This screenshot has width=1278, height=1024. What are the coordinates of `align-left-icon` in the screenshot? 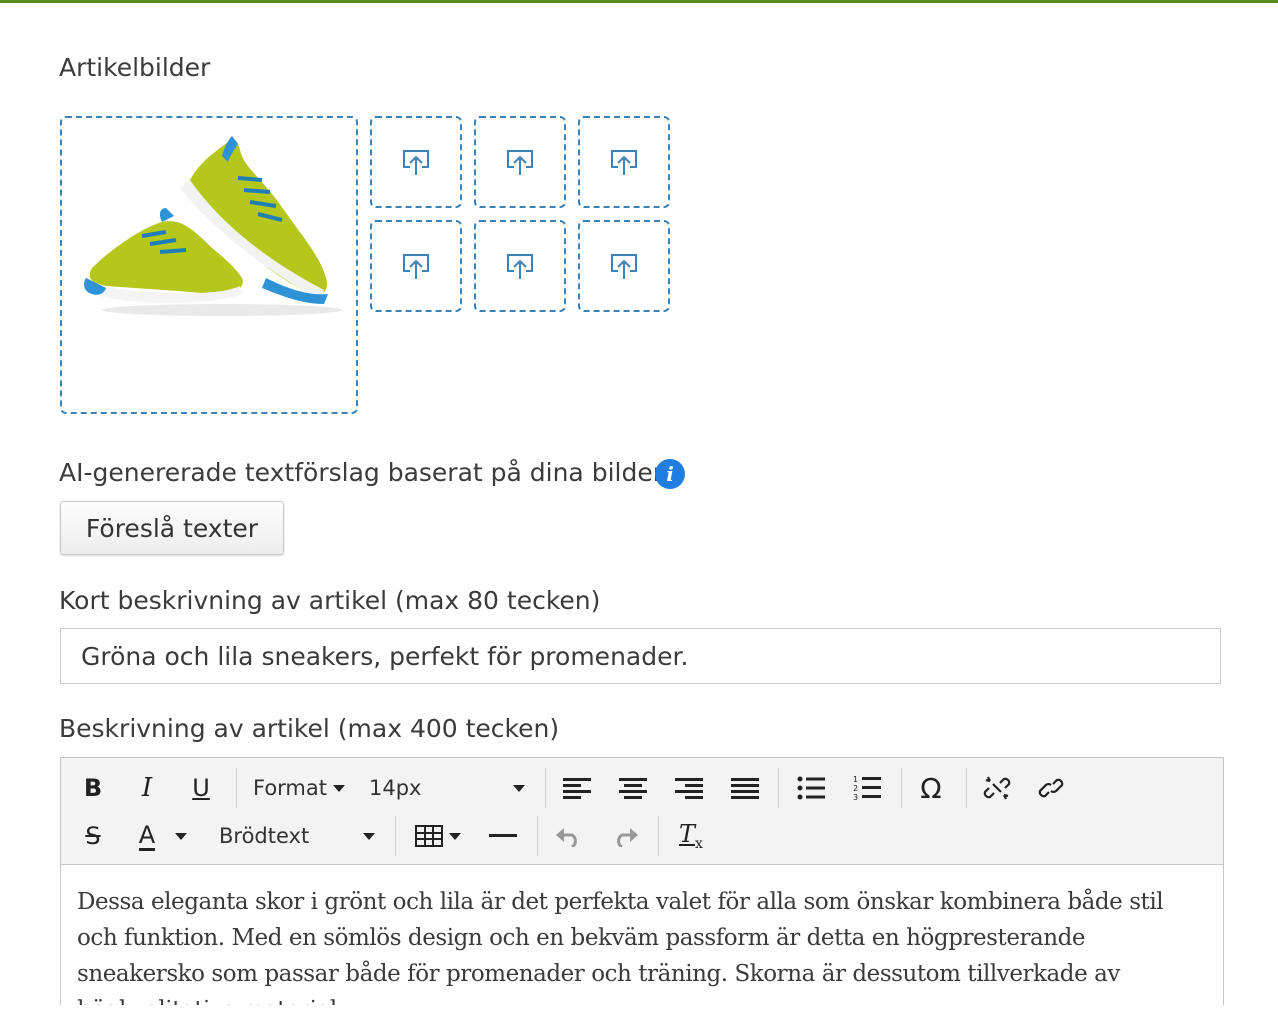 It's located at (577, 788).